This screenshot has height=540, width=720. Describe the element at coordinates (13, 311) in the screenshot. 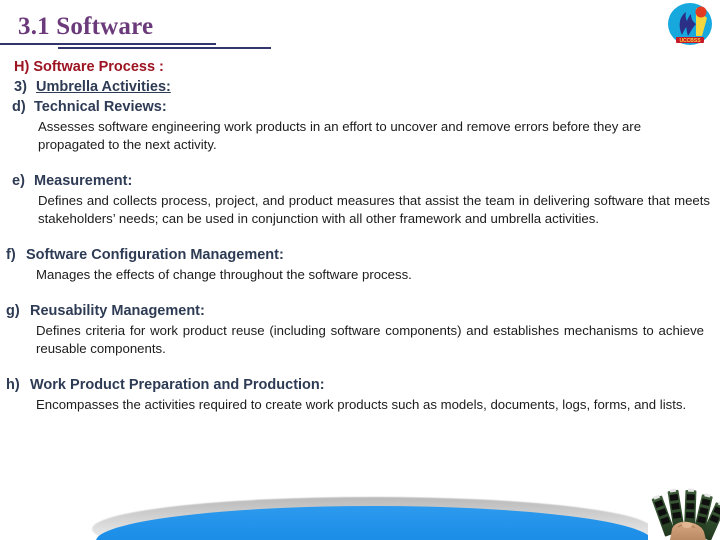

I see `marker-g: g)` at that location.